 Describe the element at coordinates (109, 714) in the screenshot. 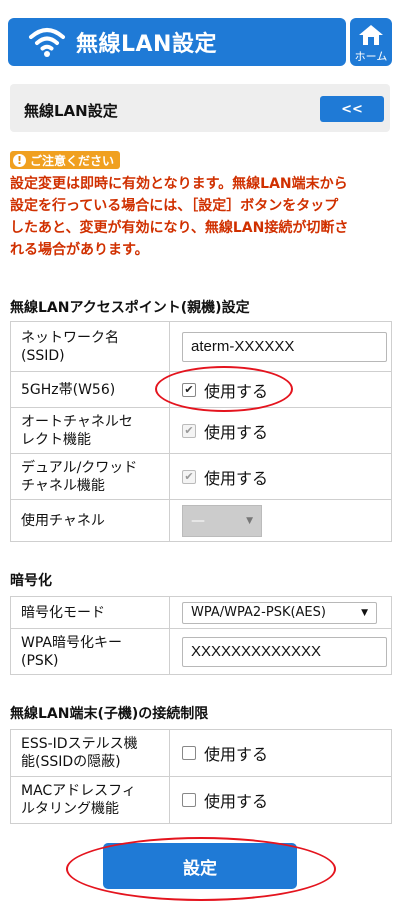

I see `limit-section-title: 無線LAN端末(子機)の接続制限` at that location.